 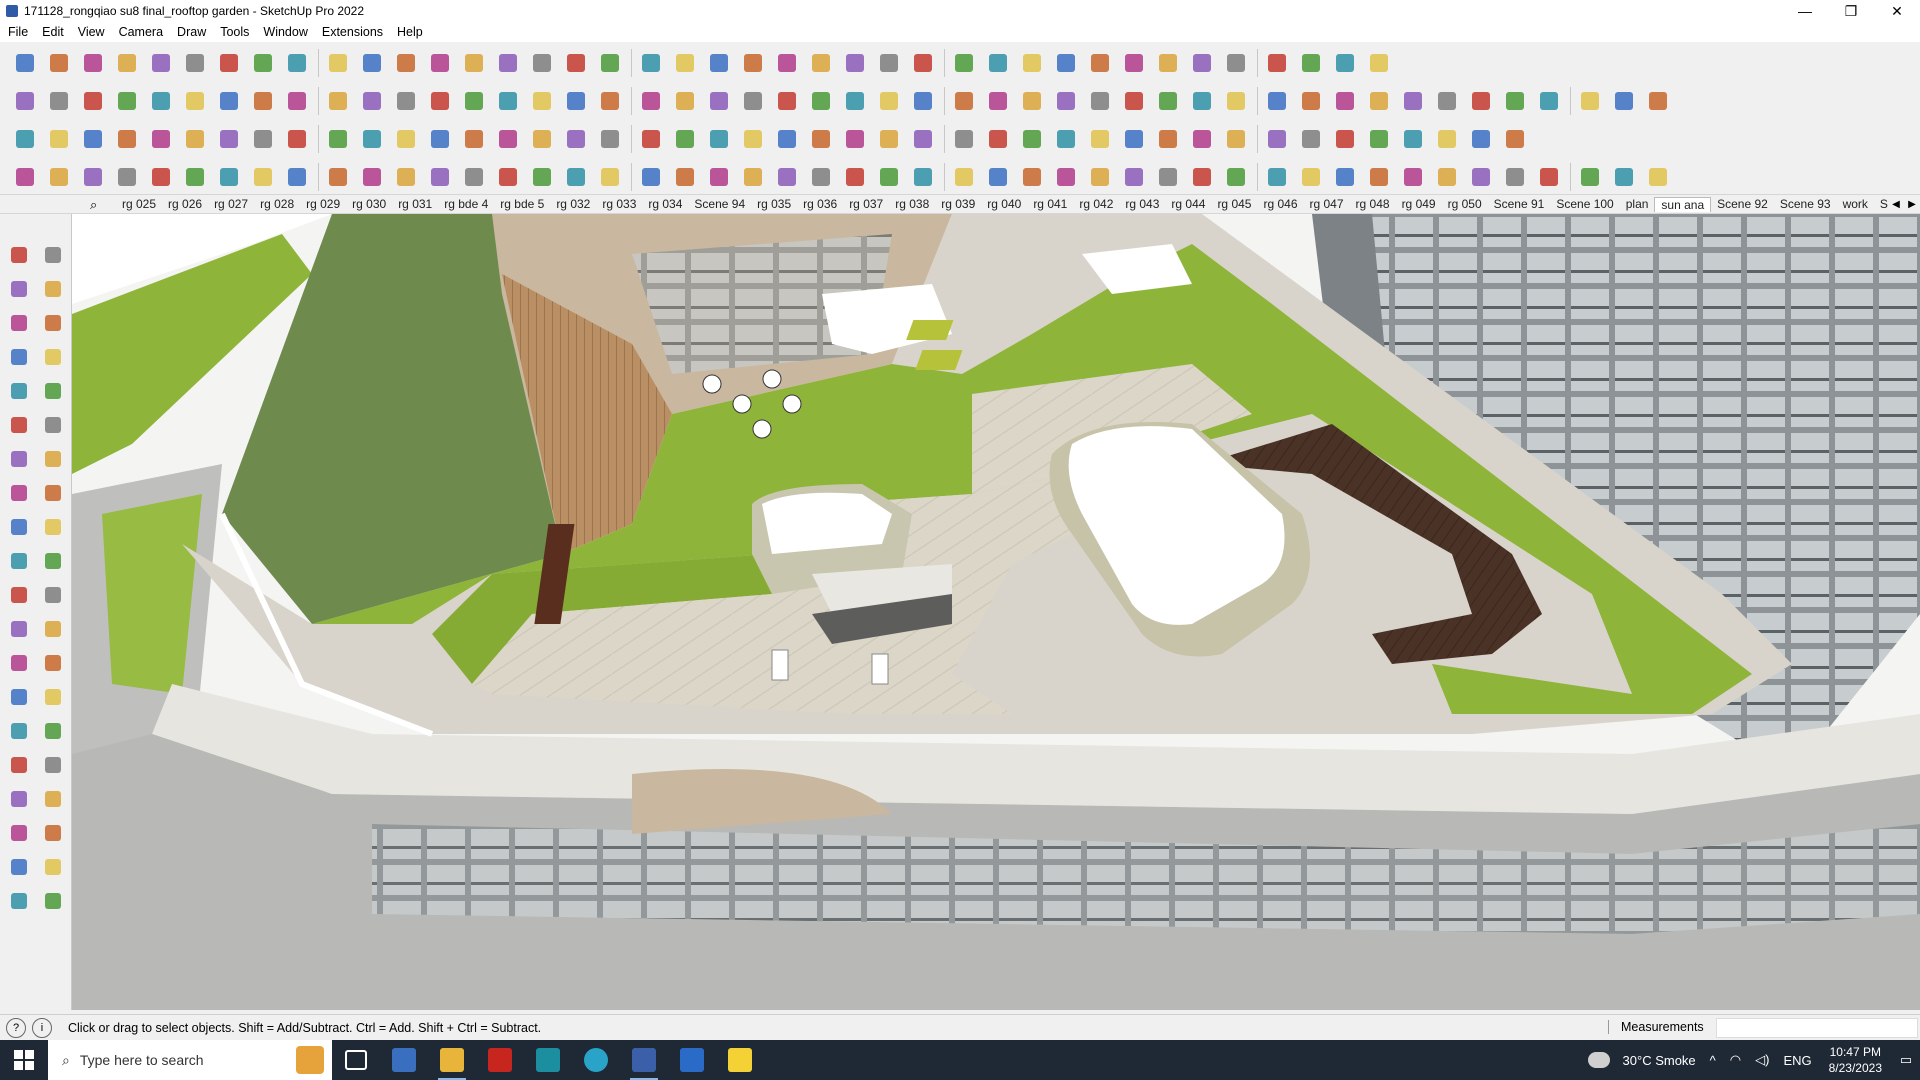 What do you see at coordinates (1742, 204) in the screenshot?
I see `scene-tab: Scene 92` at bounding box center [1742, 204].